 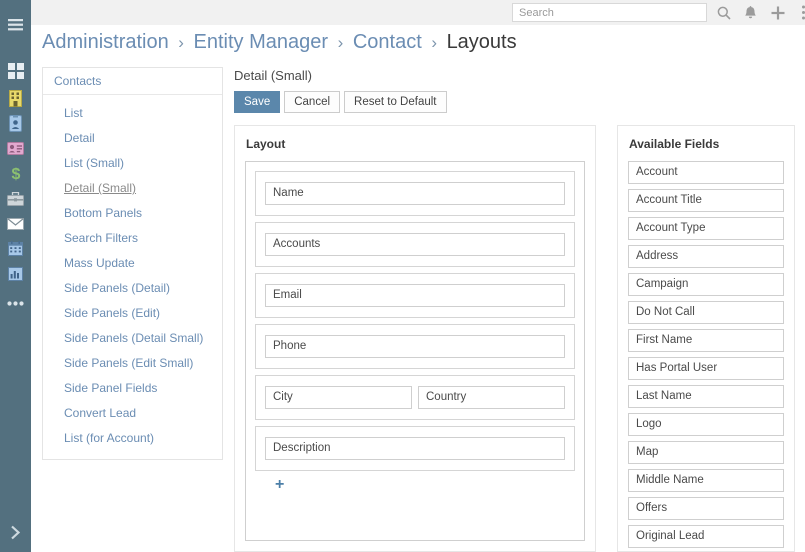 I want to click on layout-row: Email, so click(x=415, y=295).